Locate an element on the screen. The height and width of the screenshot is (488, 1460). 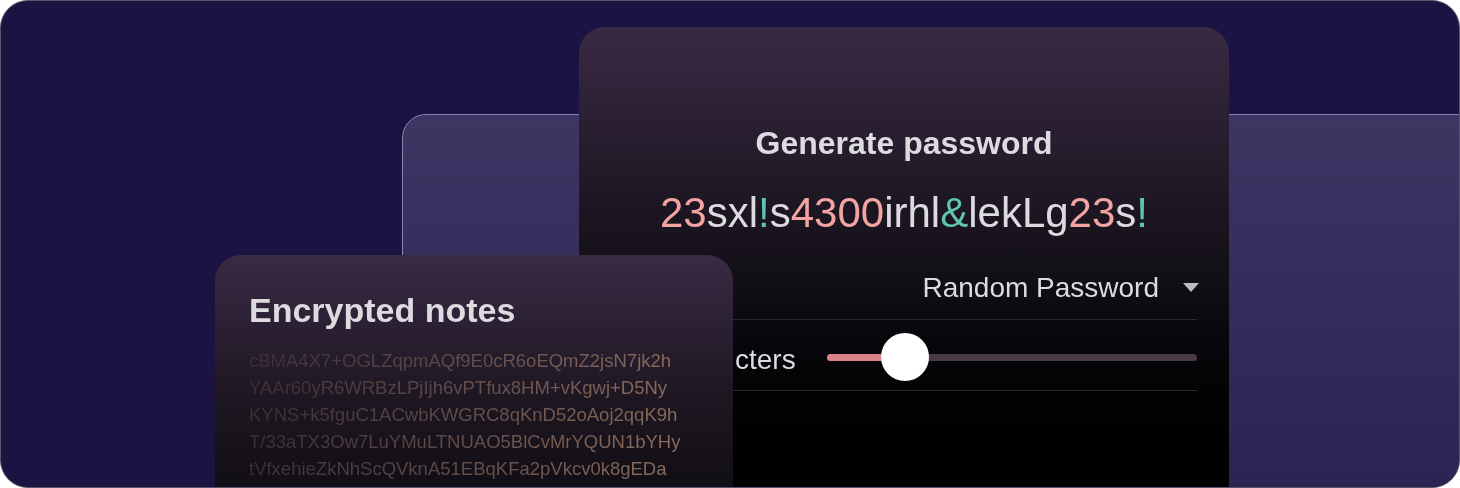
length-label: cters is located at coordinates (765, 360).